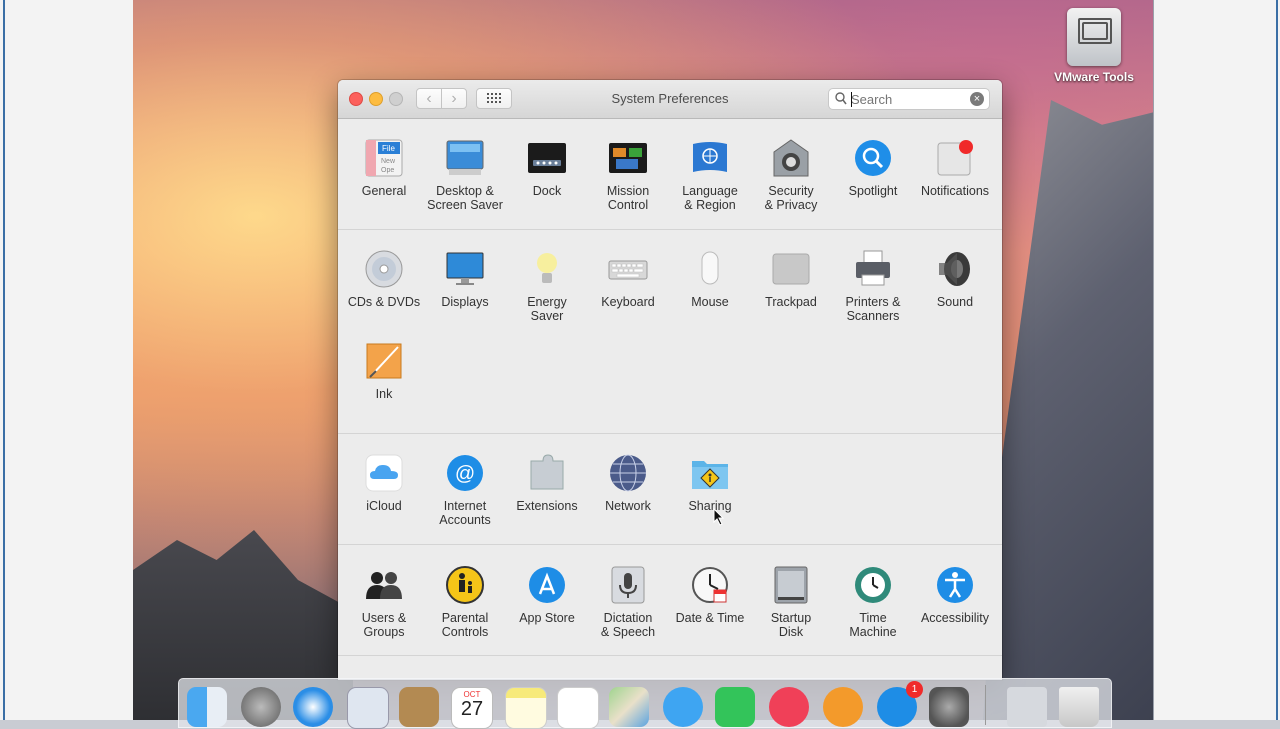 This screenshot has height=729, width=1280. Describe the element at coordinates (719, 517) in the screenshot. I see `mouse-pointer-icon` at that location.